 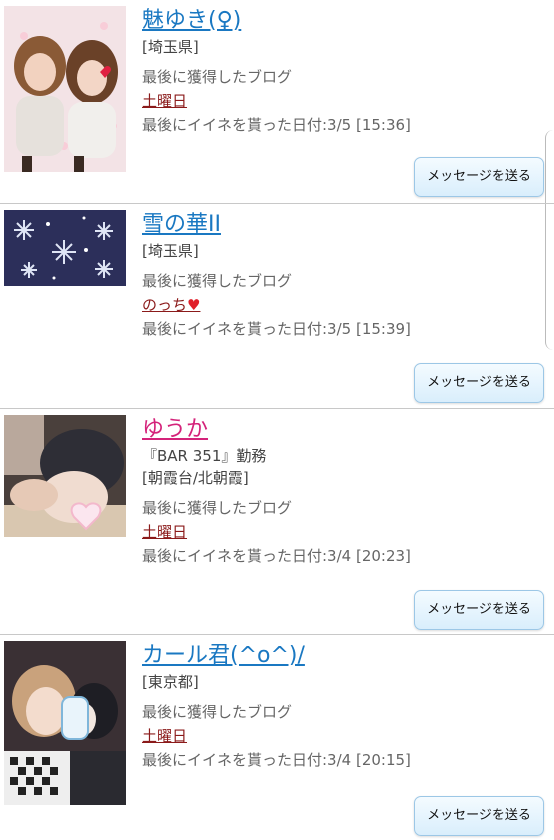 I want to click on last-liked-date: 最後にイイネを貰った日付:3/4 [20:23], so click(x=276, y=556).